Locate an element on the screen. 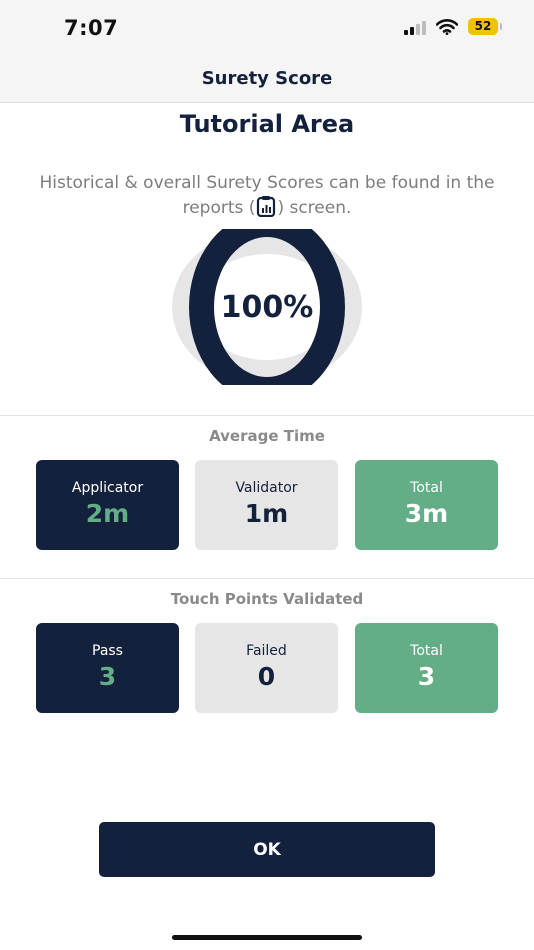  wifi-icon is located at coordinates (447, 26).